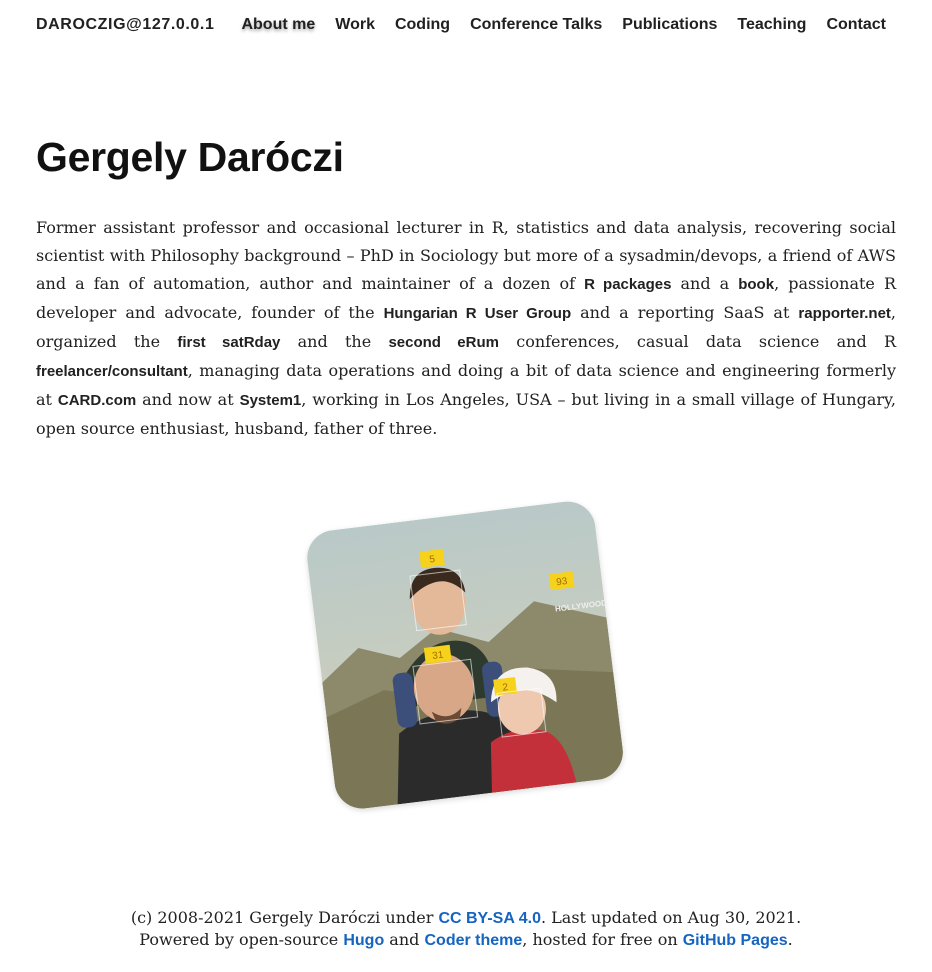 This screenshot has width=932, height=972. Describe the element at coordinates (489, 918) in the screenshot. I see `license-link: CC BY-SA 4.0` at that location.